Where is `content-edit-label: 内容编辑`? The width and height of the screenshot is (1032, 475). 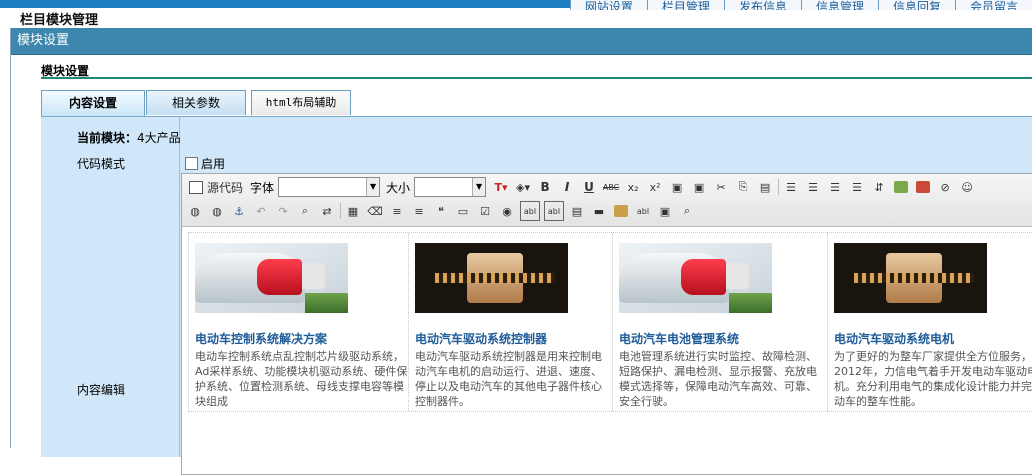
content-edit-label: 内容编辑 is located at coordinates (101, 390).